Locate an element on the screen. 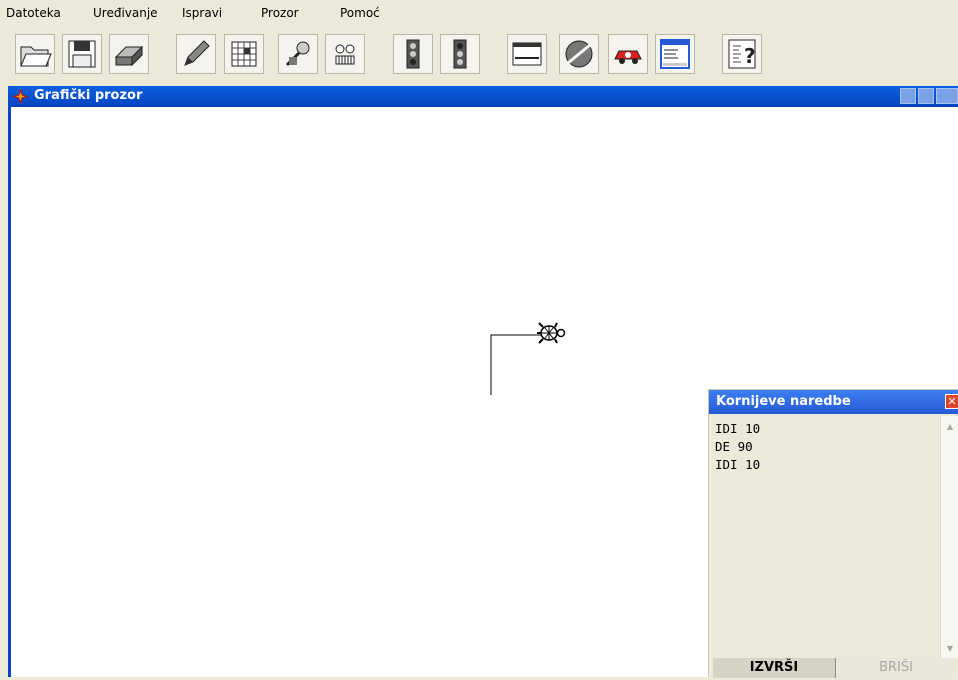 Image resolution: width=958 pixels, height=680 pixels. tools-button is located at coordinates (298, 54).